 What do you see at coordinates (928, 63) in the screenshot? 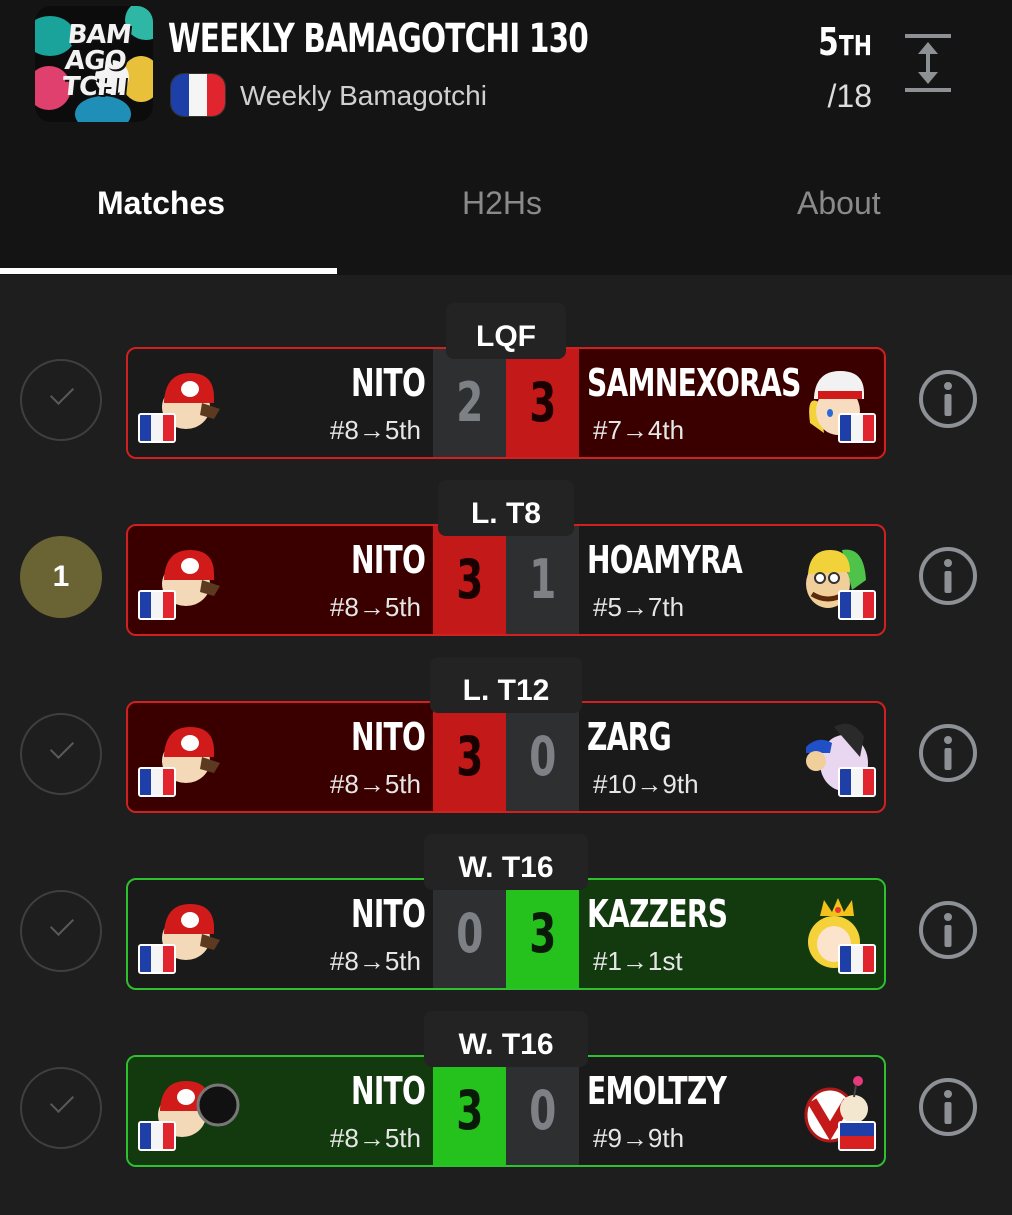
I see `expand-collapse-icon` at bounding box center [928, 63].